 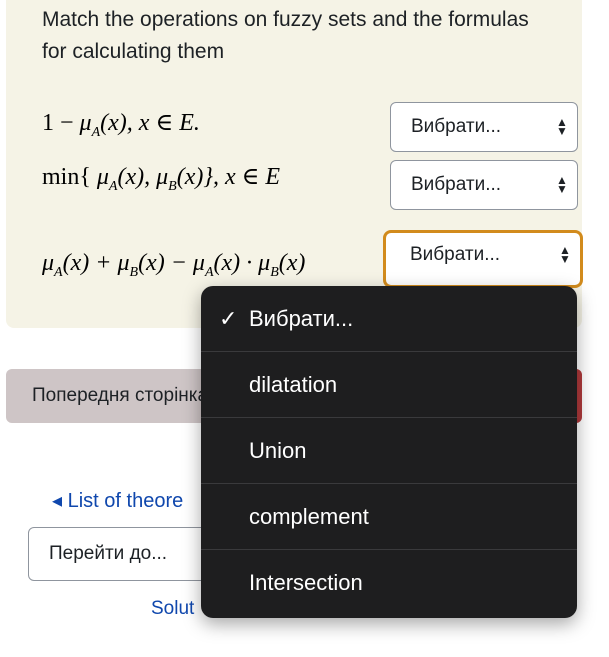 What do you see at coordinates (117, 500) in the screenshot?
I see `theory-list-link: ◂ List of theore` at bounding box center [117, 500].